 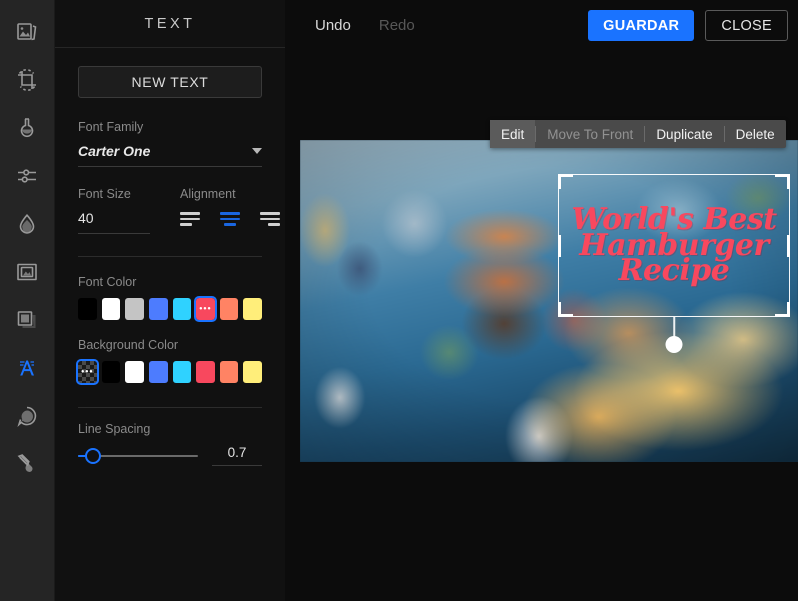 I want to click on line-spacing-slider, so click(x=138, y=456).